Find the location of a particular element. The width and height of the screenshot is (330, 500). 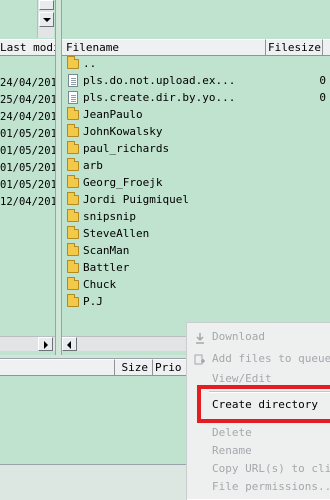

chevron-down-icon is located at coordinates (47, 20).